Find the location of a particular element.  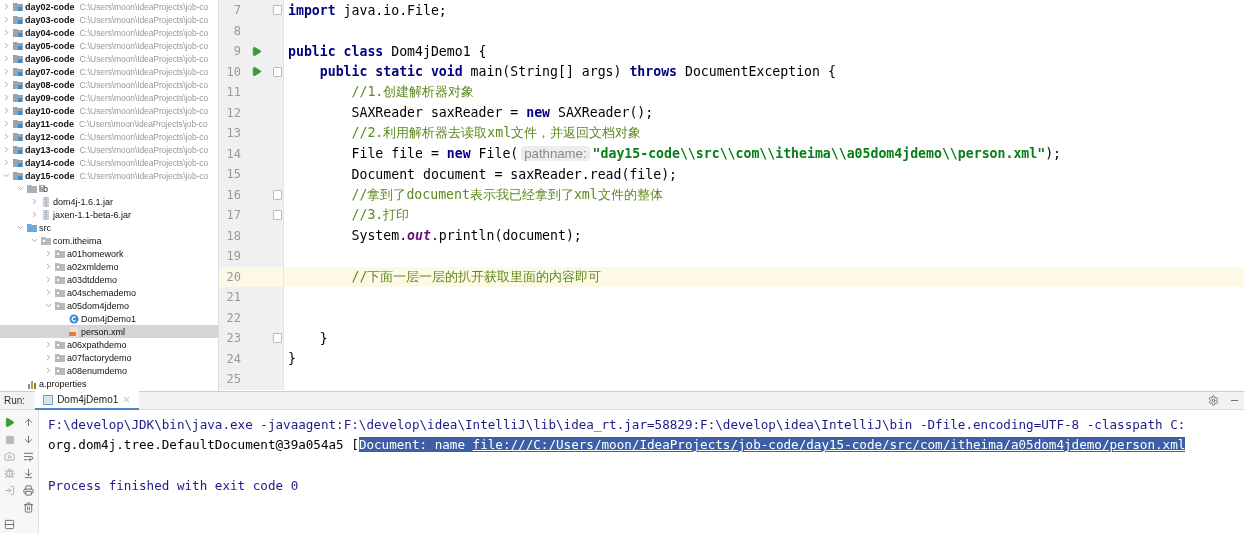

settings-icon is located at coordinates (1213, 400).